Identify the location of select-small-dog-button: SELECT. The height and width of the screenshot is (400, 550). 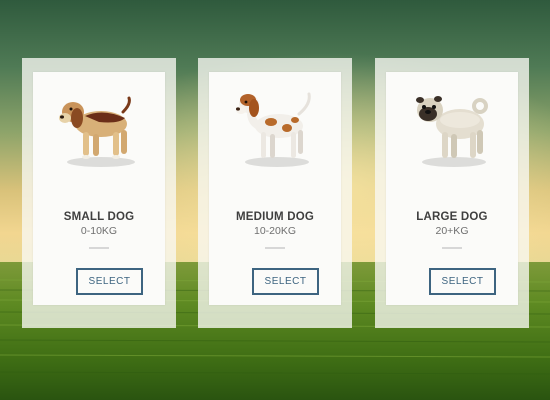
(109, 281).